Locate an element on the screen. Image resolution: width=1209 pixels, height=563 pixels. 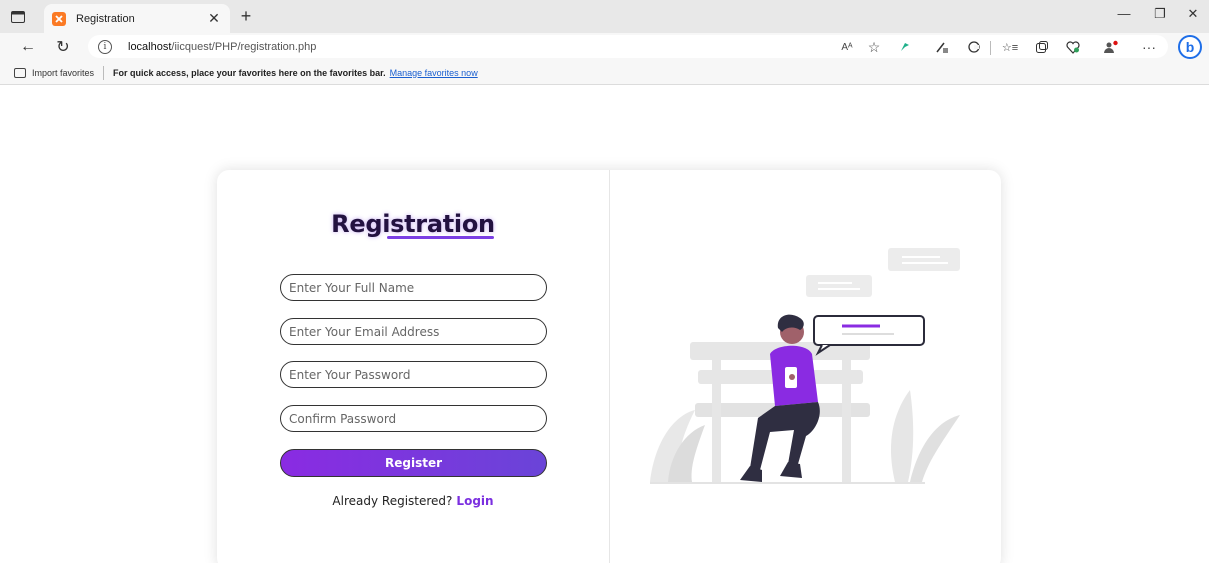
manage-favorites-link: Manage favorites now is located at coordinates (434, 73).